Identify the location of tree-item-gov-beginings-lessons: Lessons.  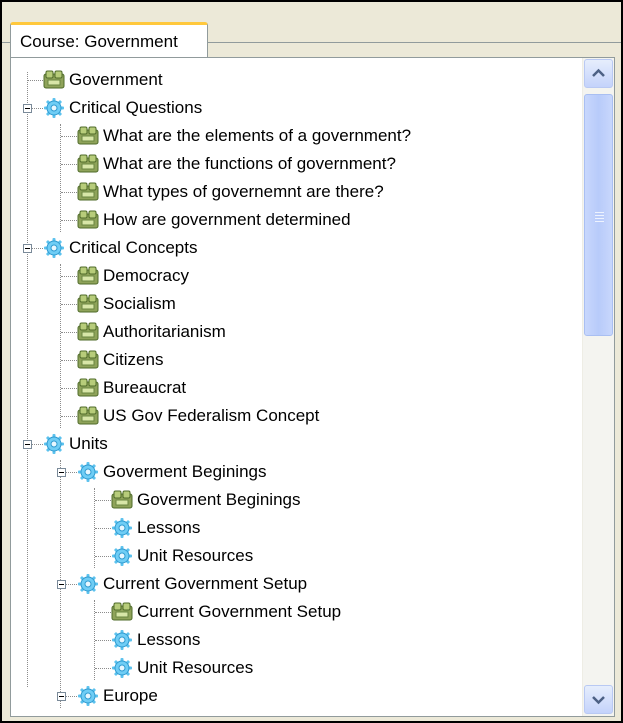
(155, 528).